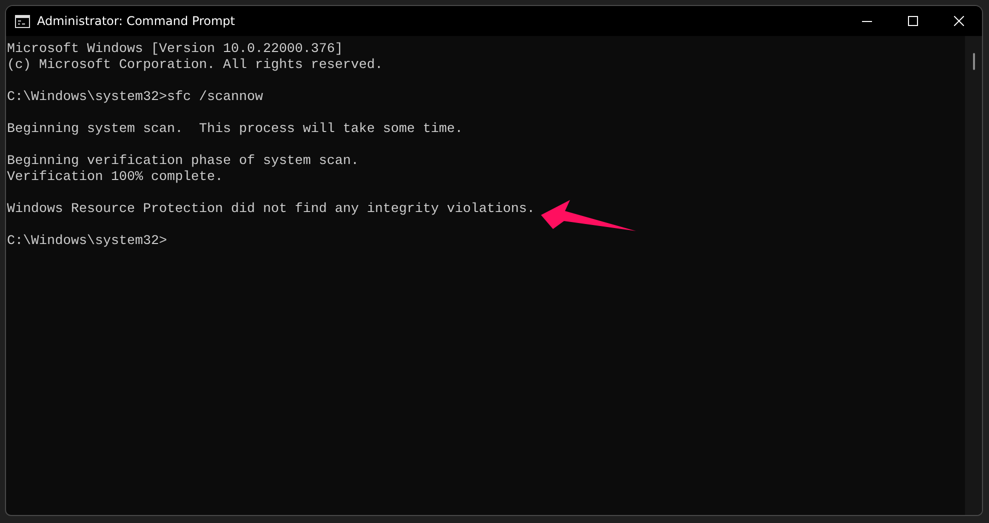 Image resolution: width=989 pixels, height=523 pixels. I want to click on maximize-icon, so click(913, 21).